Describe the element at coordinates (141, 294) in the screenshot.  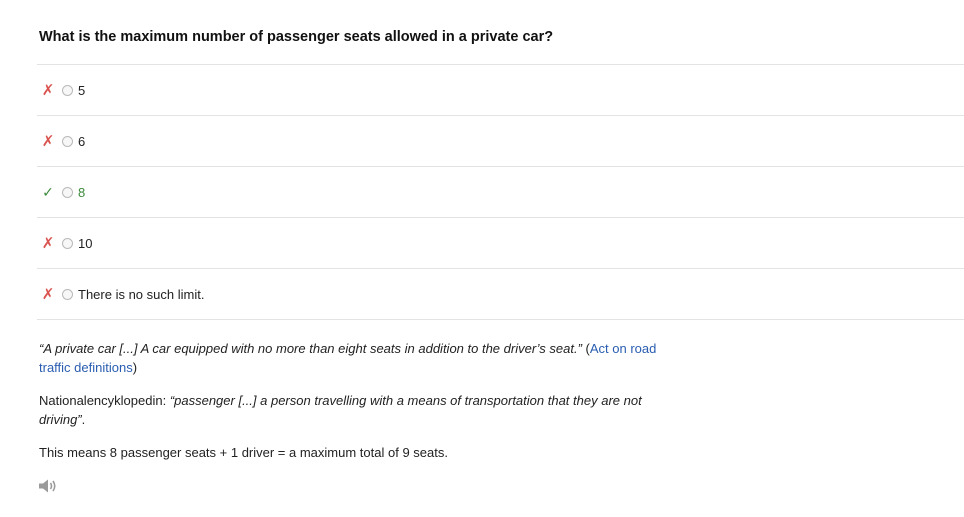
I see `answer-label: There is no such limit.` at that location.